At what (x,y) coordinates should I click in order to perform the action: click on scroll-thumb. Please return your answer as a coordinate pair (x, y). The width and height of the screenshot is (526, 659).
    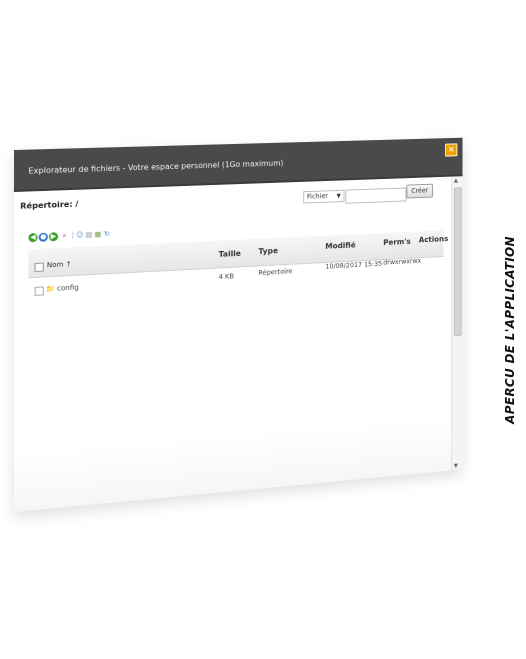
    Looking at the image, I should click on (457, 262).